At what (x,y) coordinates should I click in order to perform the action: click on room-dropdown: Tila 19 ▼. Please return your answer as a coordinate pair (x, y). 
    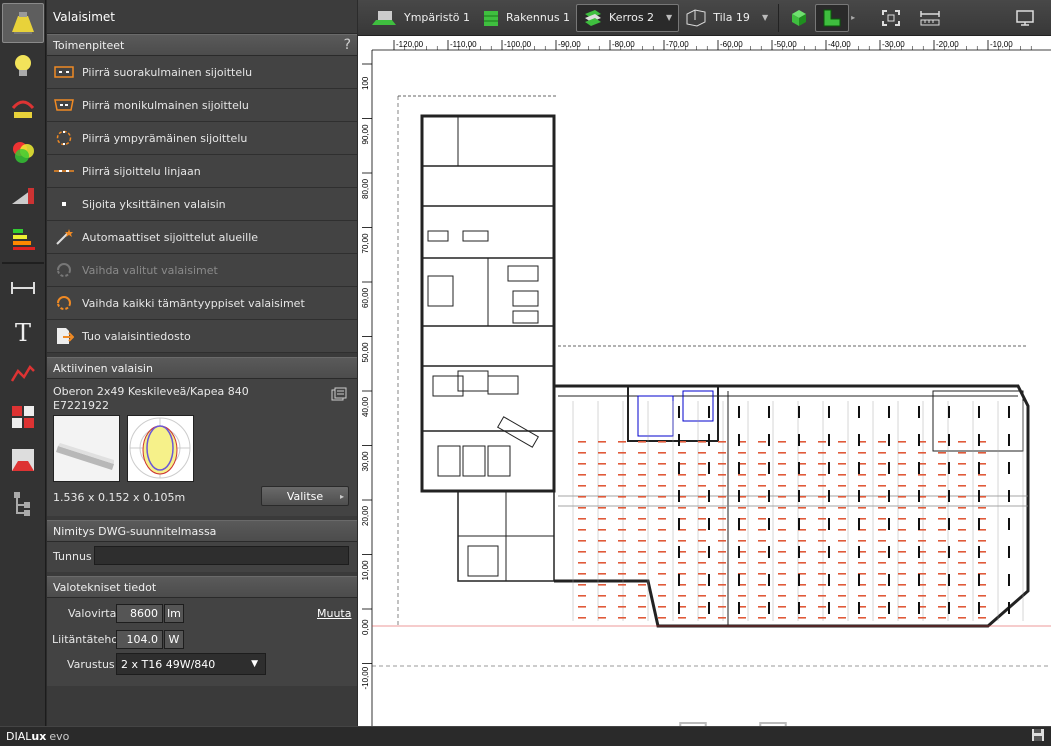
    Looking at the image, I should click on (726, 18).